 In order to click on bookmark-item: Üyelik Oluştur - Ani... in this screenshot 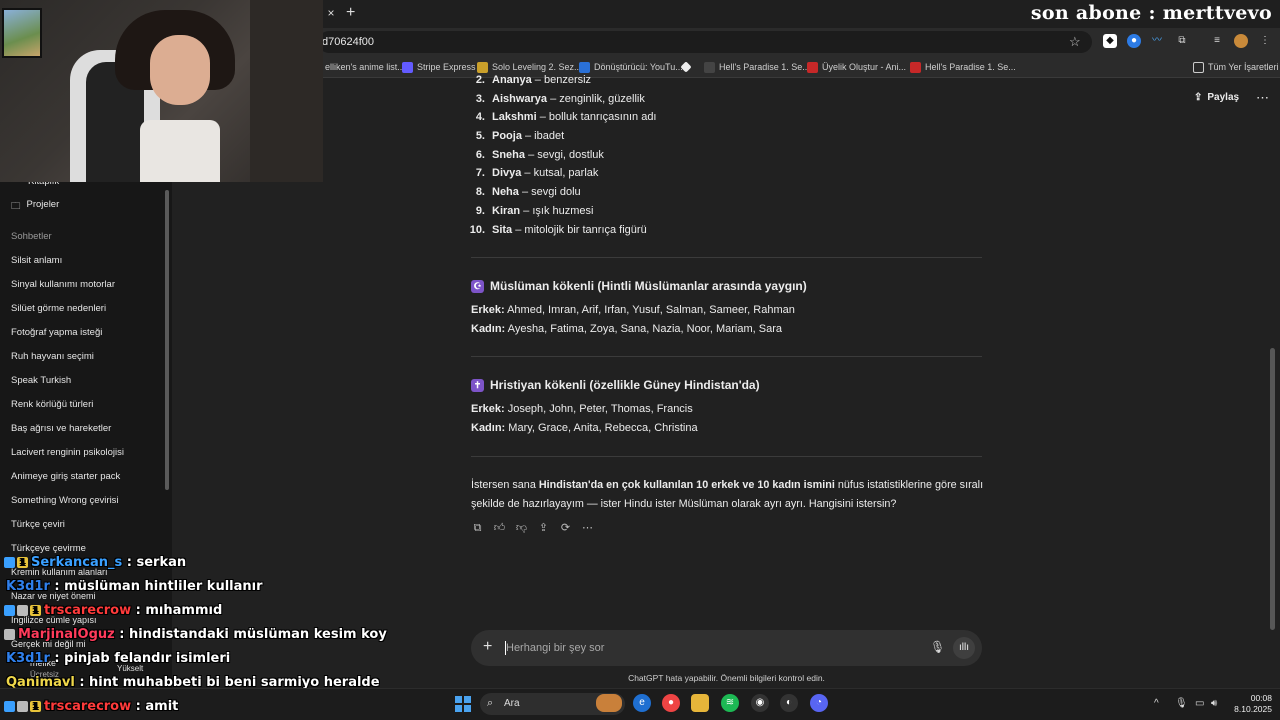, I will do `click(856, 67)`.